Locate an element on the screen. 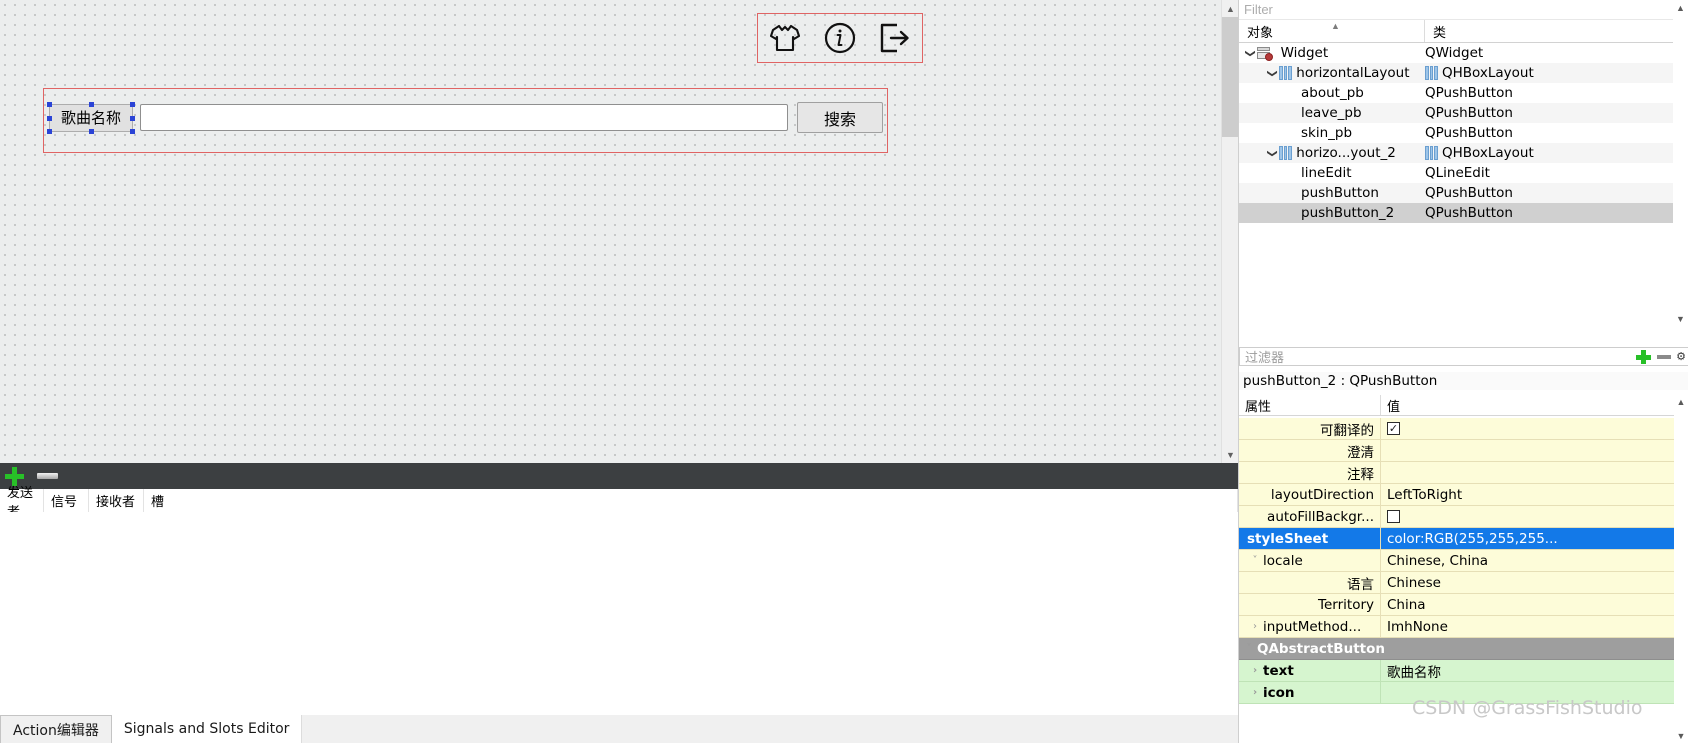  property-row: 语言 Chinese is located at coordinates (1463, 583).